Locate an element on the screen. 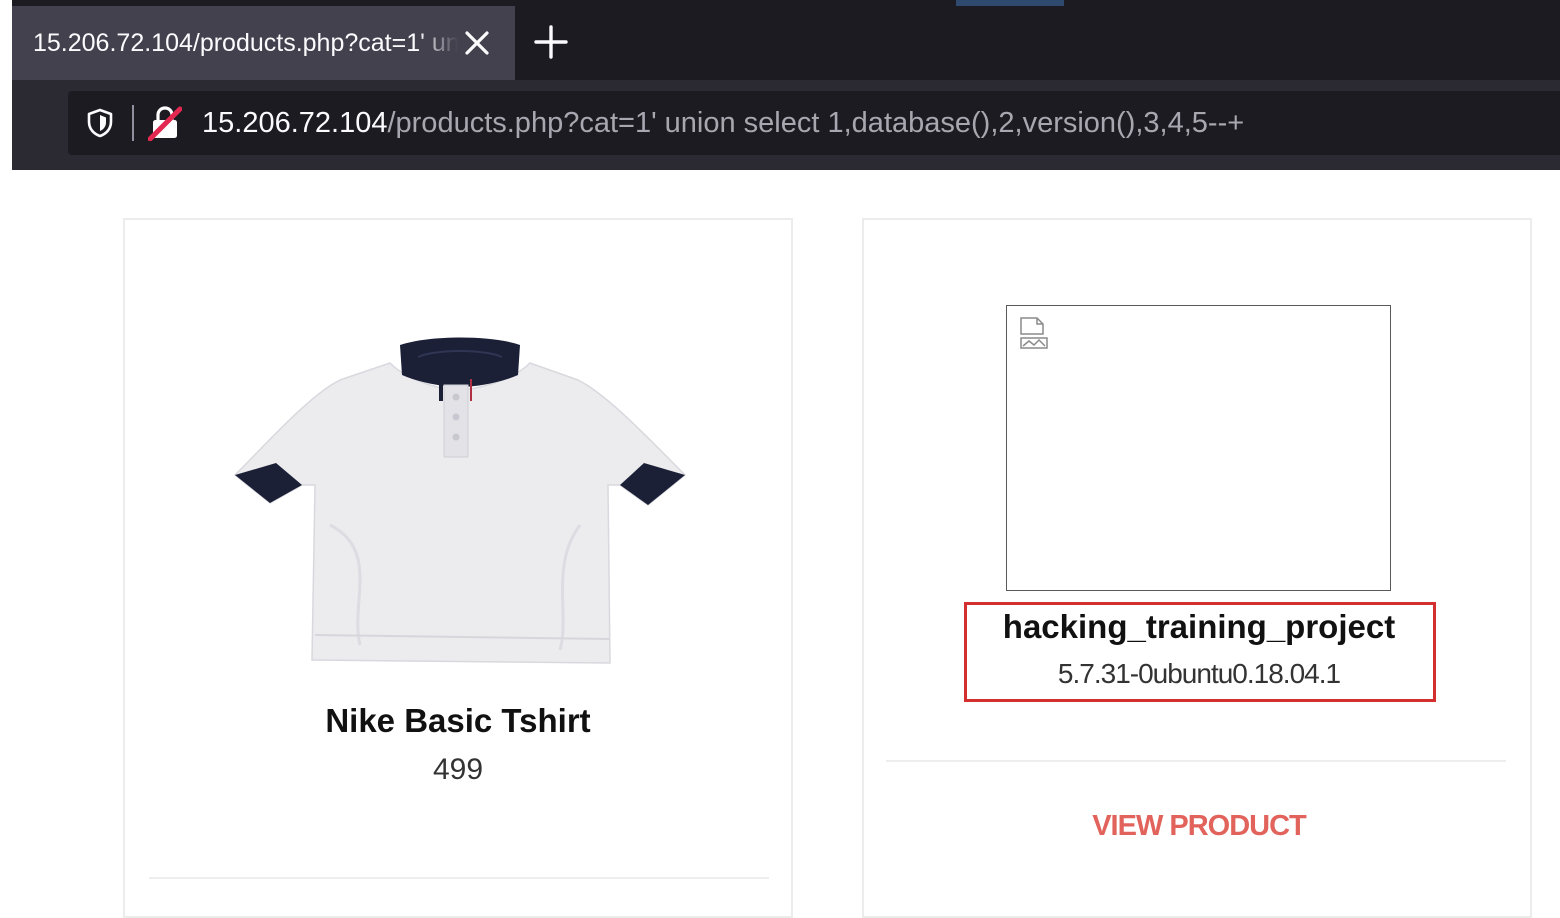  insecure-lock-icon is located at coordinates (165, 123).